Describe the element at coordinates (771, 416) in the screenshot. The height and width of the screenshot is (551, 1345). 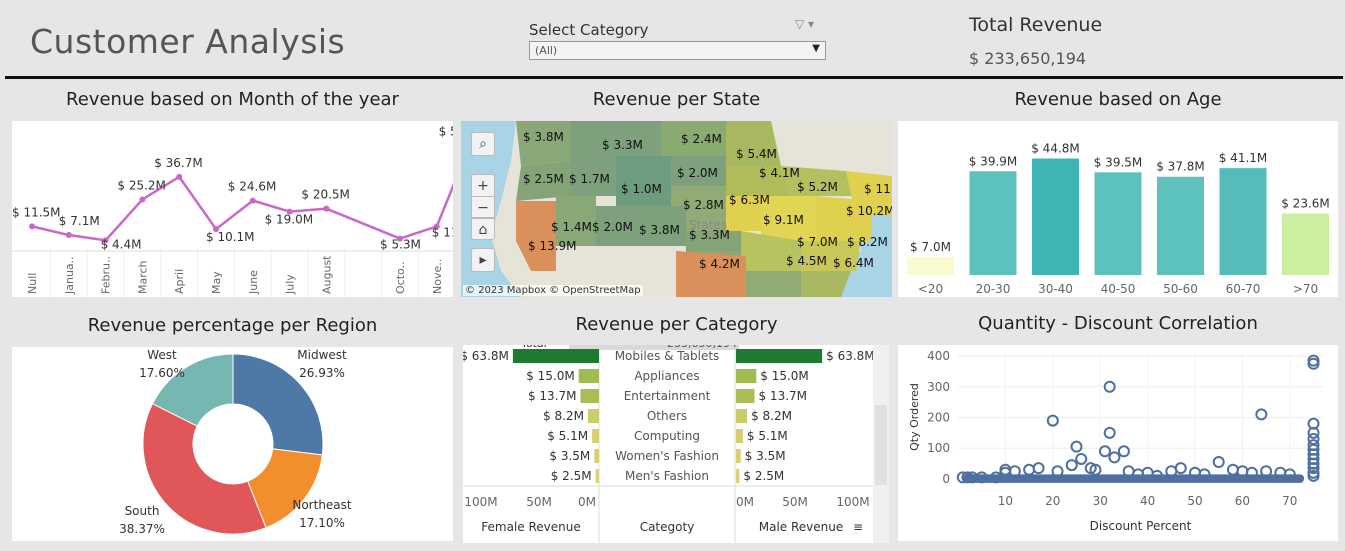
I see `male-revenue-label: $ 8.2M` at that location.